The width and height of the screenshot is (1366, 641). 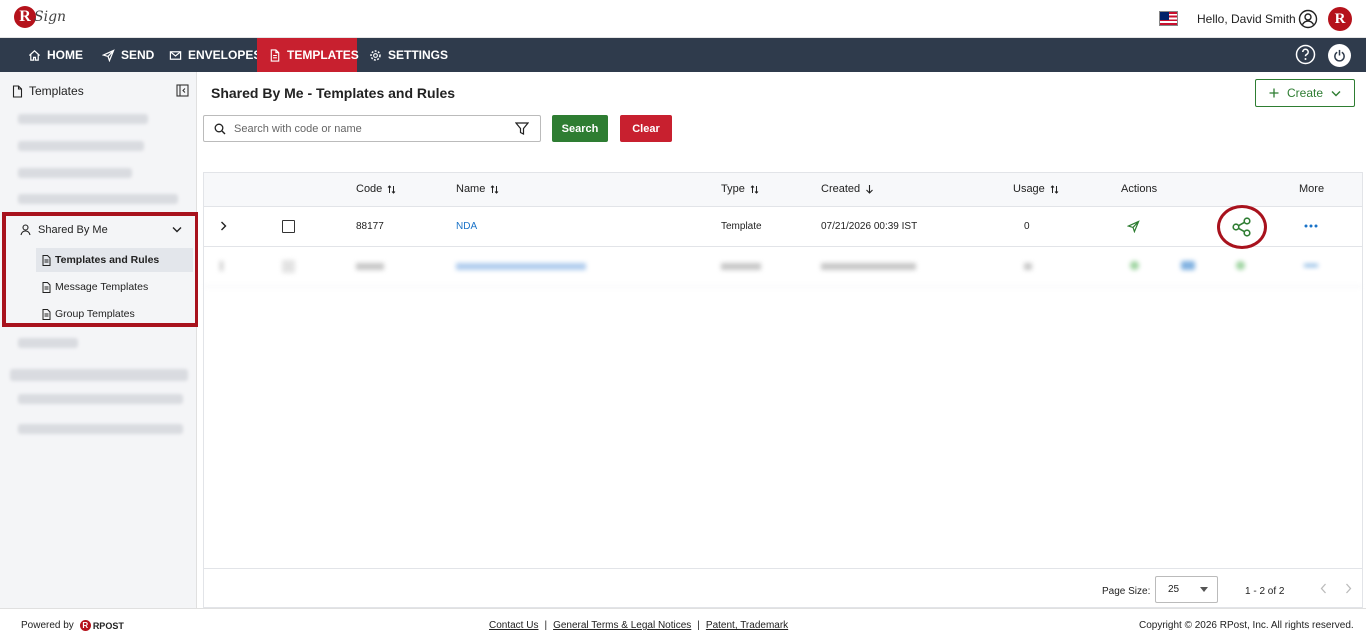 What do you see at coordinates (1168, 18) in the screenshot?
I see `us-flag-icon` at bounding box center [1168, 18].